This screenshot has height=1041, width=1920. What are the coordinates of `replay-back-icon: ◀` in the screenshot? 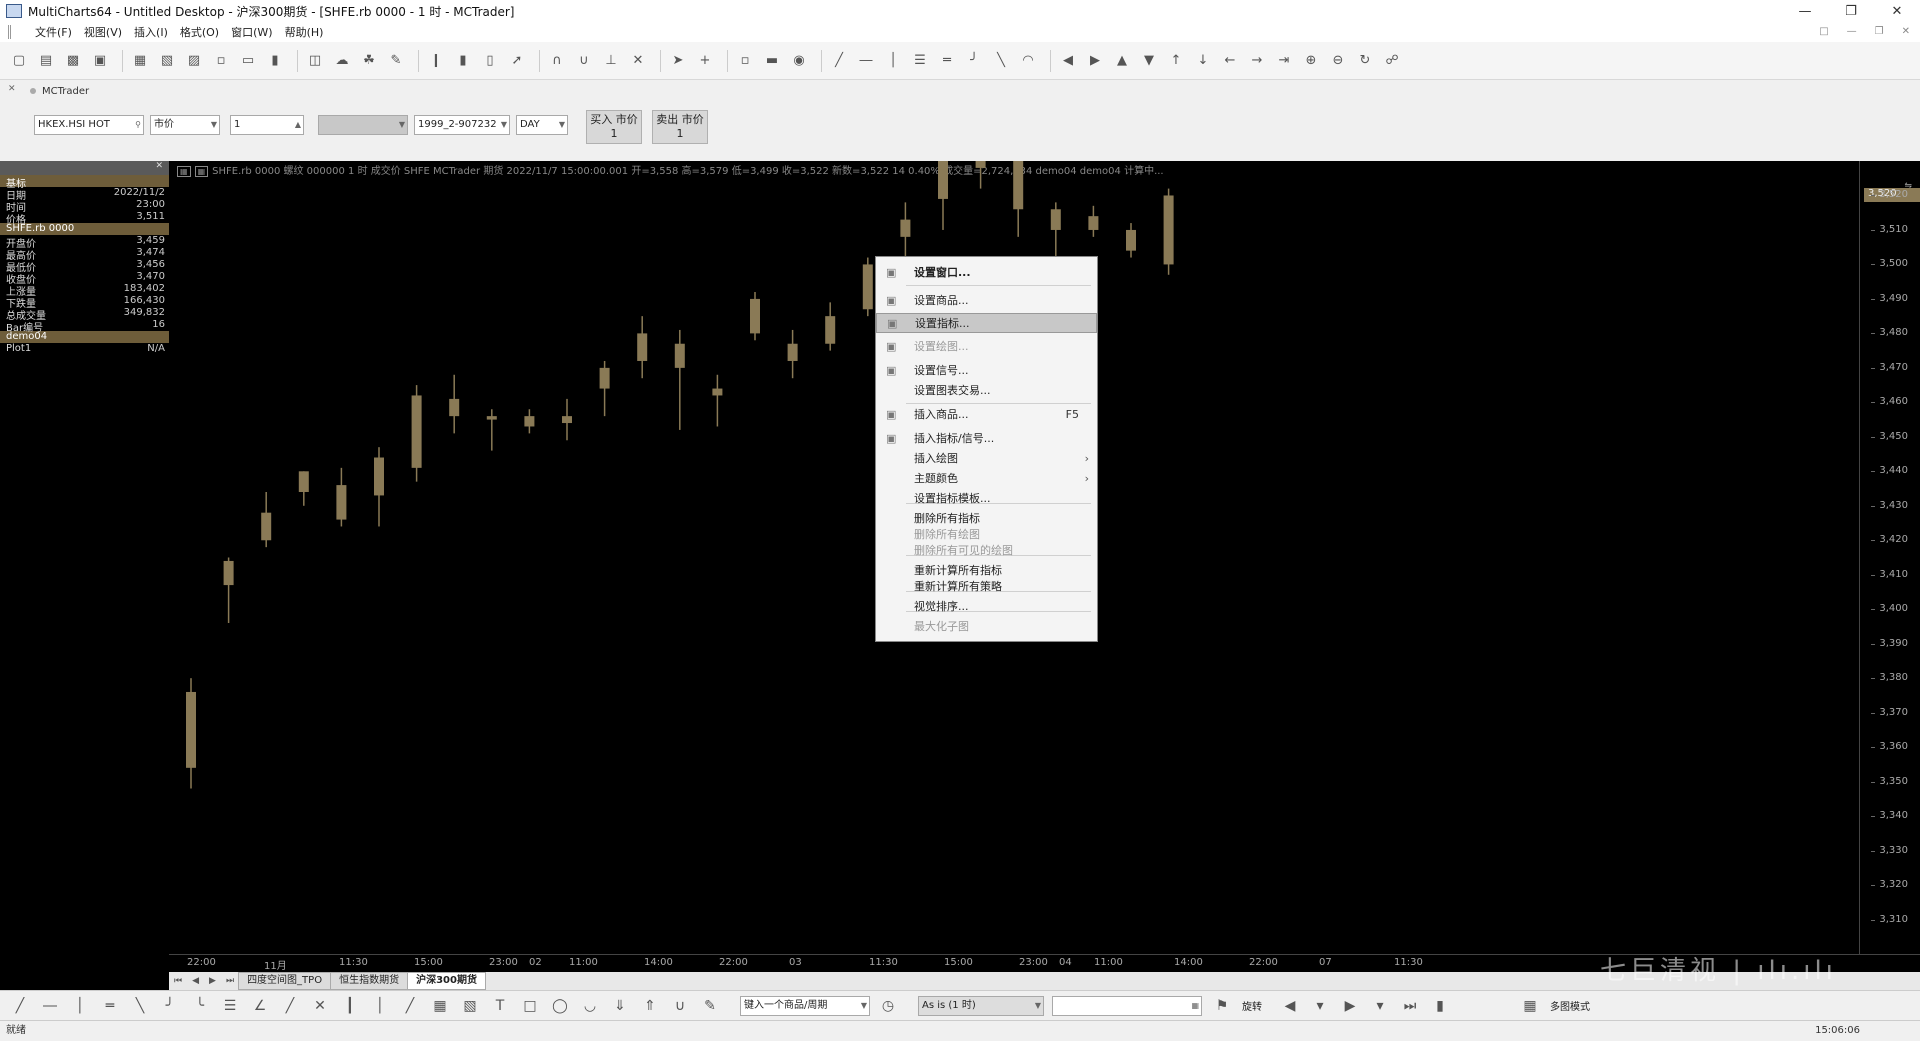 It's located at (1290, 1006).